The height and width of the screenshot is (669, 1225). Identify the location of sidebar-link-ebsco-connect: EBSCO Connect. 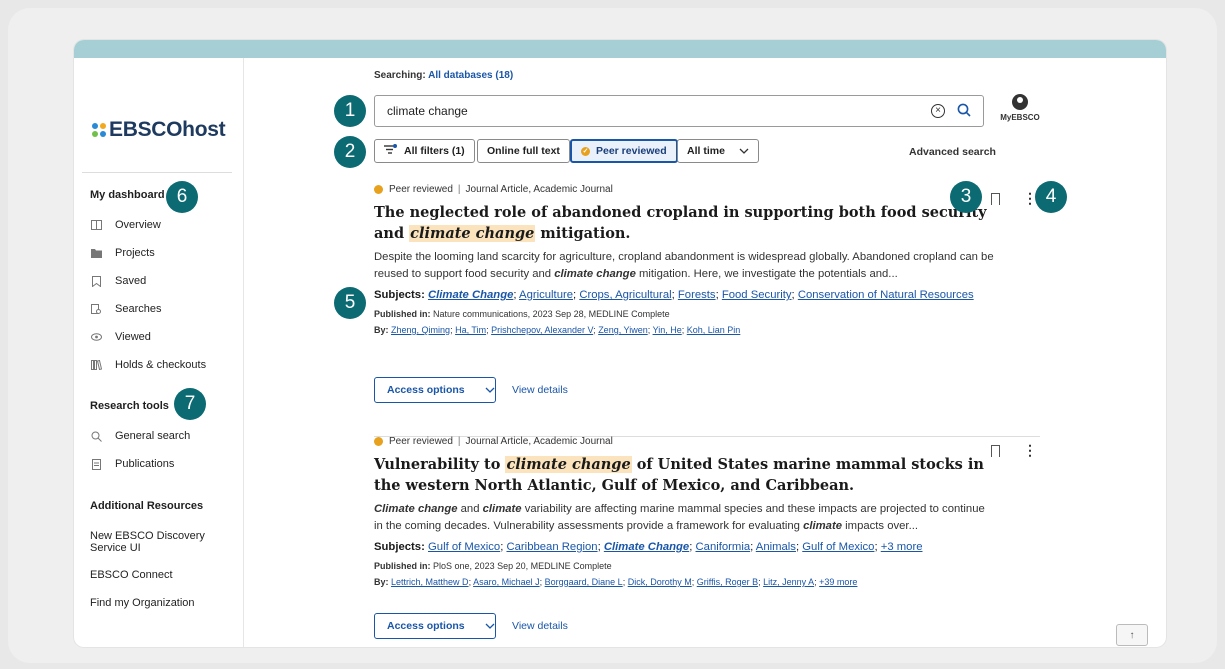
(160, 575).